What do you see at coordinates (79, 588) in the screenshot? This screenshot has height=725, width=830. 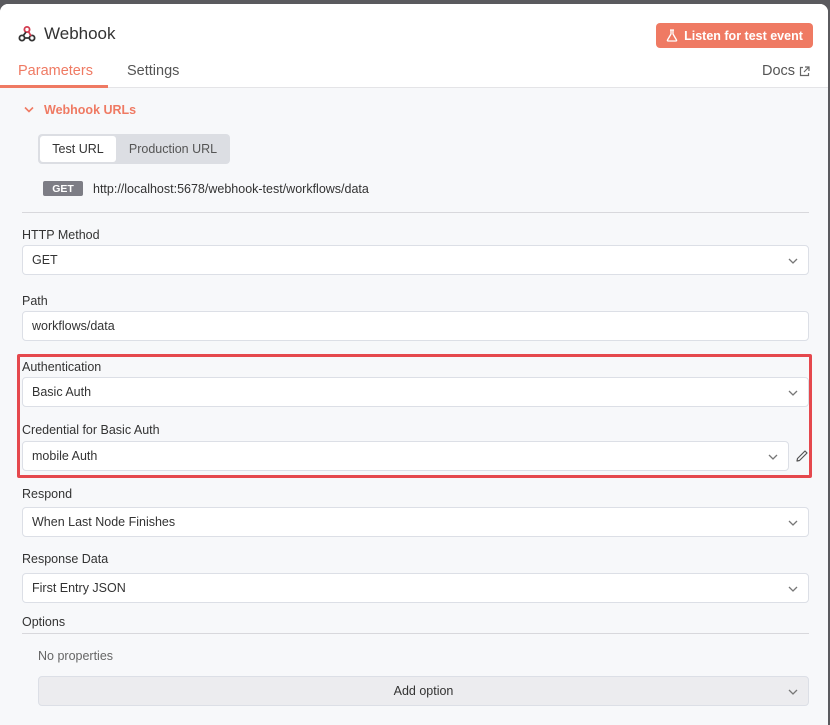 I see `response-data-value: First Entry JSON` at bounding box center [79, 588].